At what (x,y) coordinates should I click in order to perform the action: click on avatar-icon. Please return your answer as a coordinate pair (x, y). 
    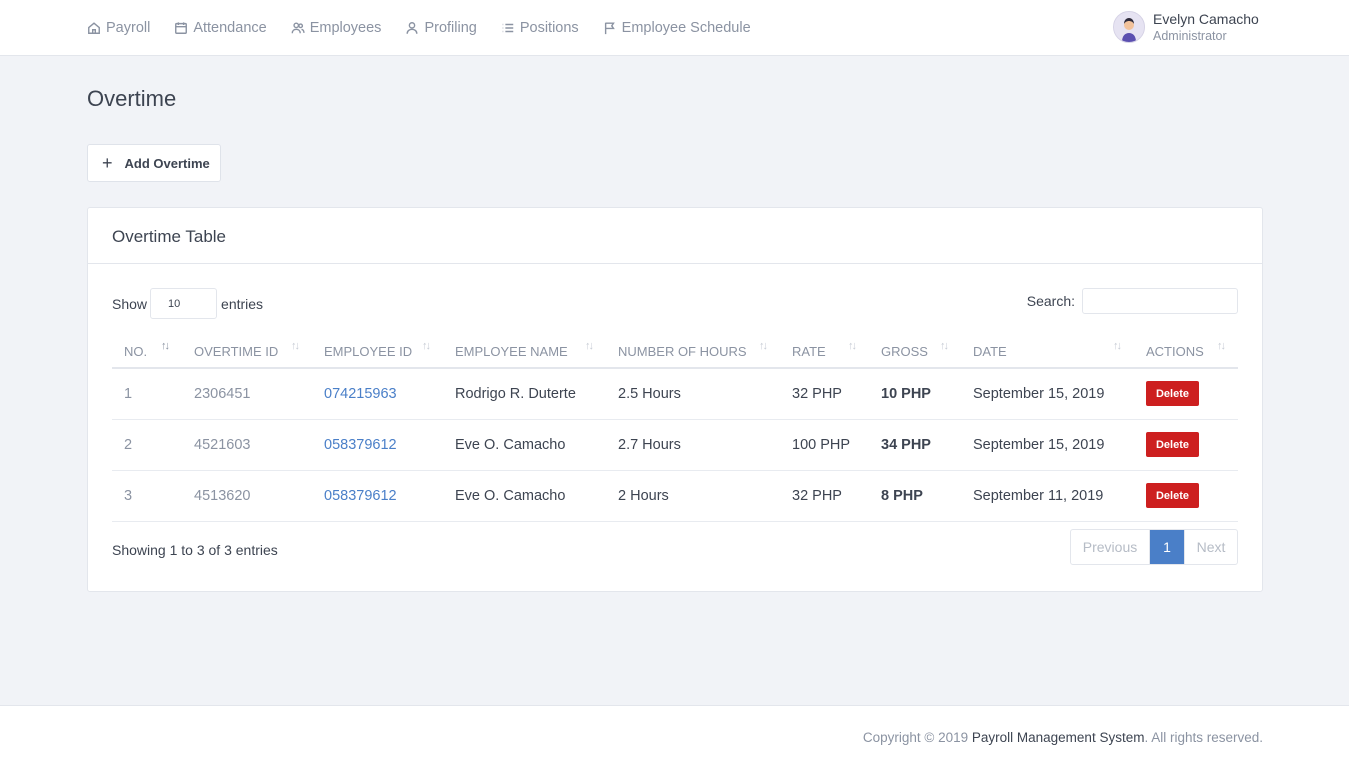
    Looking at the image, I should click on (1129, 27).